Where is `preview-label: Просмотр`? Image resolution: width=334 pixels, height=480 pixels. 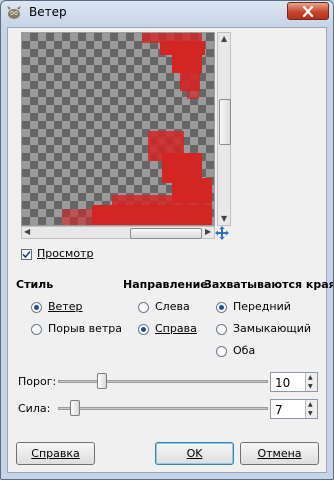 preview-label: Просмотр is located at coordinates (65, 253).